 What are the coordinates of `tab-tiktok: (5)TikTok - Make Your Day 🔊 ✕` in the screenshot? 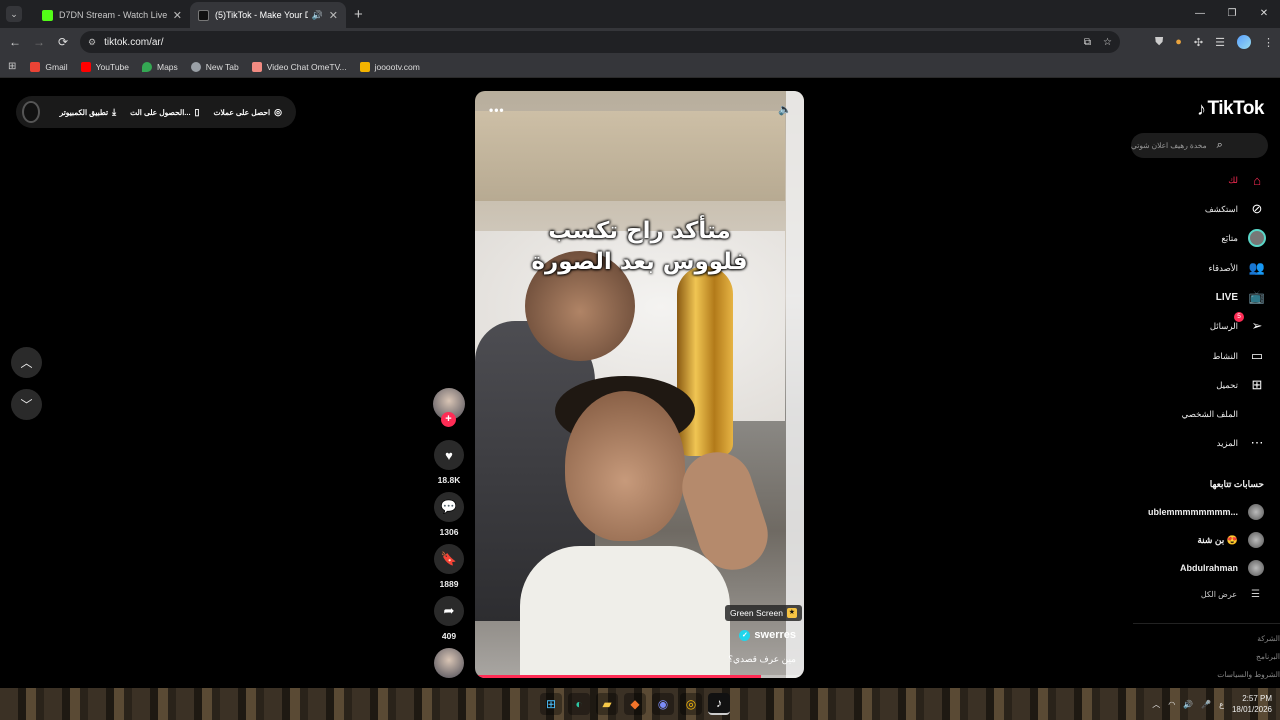 It's located at (268, 15).